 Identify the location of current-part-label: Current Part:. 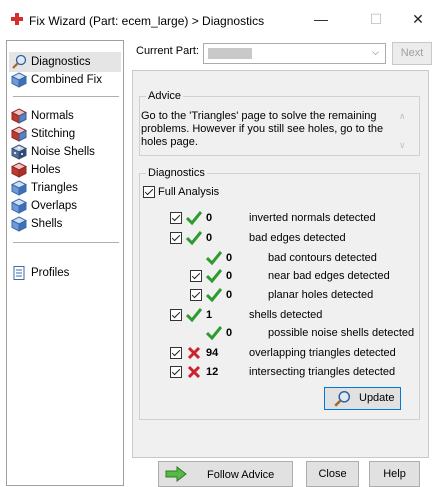
(167, 51).